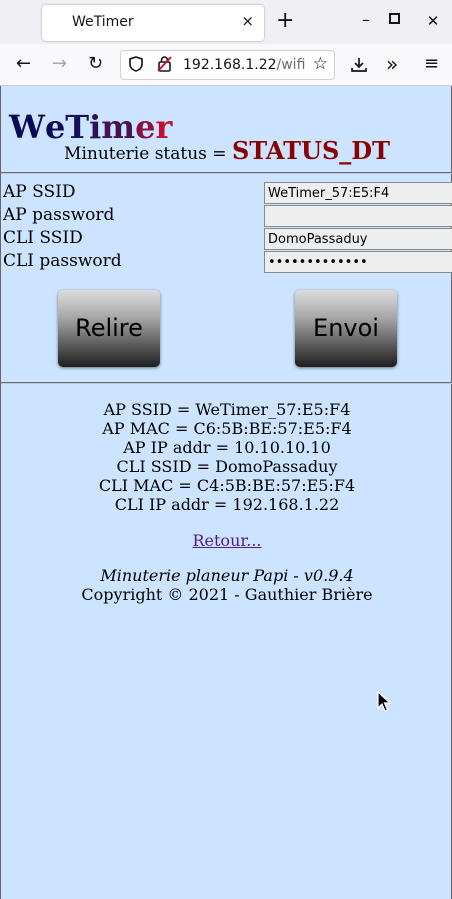 This screenshot has height=899, width=452. I want to click on info-cli-ssid: CLI SSID = DomoPassaduy, so click(227, 466).